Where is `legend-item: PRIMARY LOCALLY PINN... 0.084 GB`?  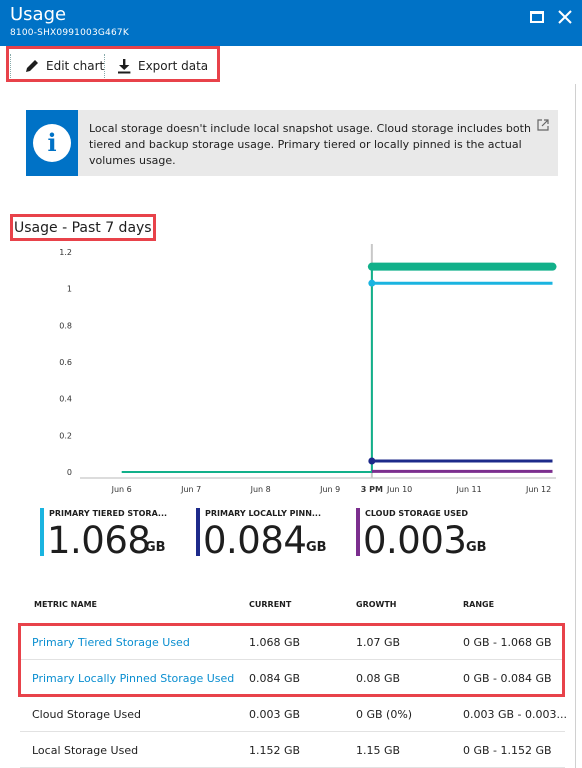 legend-item: PRIMARY LOCALLY PINN... 0.084 GB is located at coordinates (271, 535).